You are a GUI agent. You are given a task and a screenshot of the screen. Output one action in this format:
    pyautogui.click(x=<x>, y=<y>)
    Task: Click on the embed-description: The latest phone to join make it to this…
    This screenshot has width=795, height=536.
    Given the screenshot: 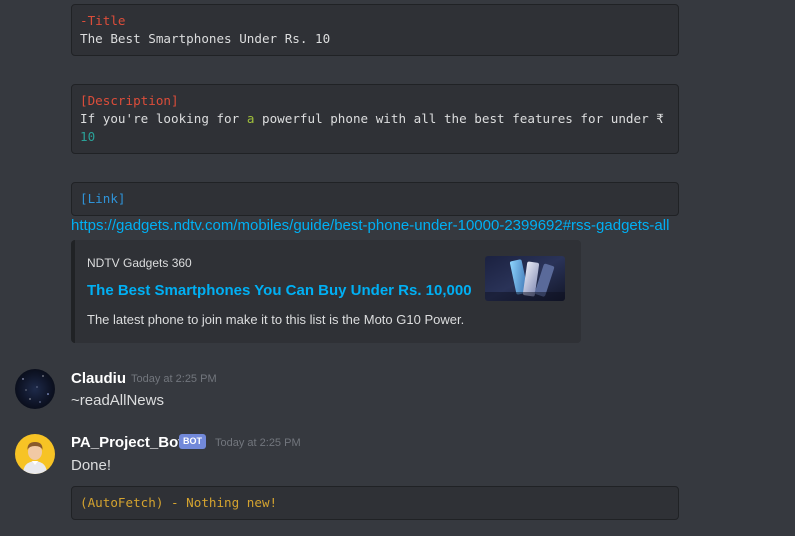 What is the action you would take?
    pyautogui.click(x=276, y=319)
    